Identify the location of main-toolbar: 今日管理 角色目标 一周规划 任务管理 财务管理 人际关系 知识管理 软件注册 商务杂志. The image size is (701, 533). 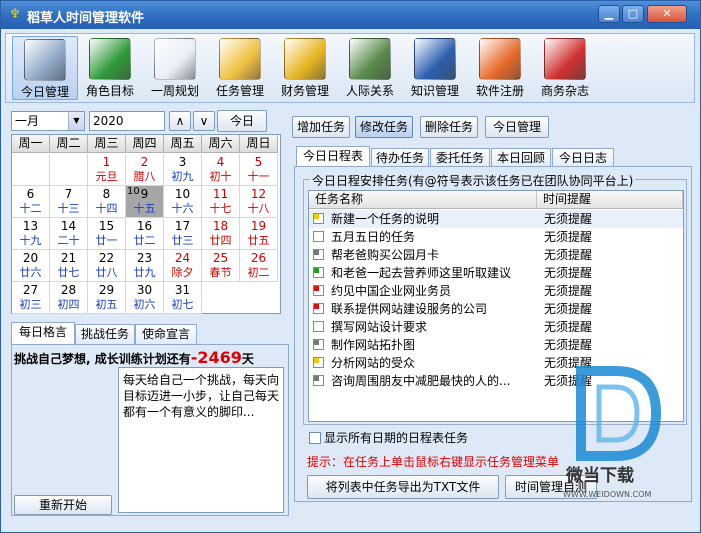
(350, 68).